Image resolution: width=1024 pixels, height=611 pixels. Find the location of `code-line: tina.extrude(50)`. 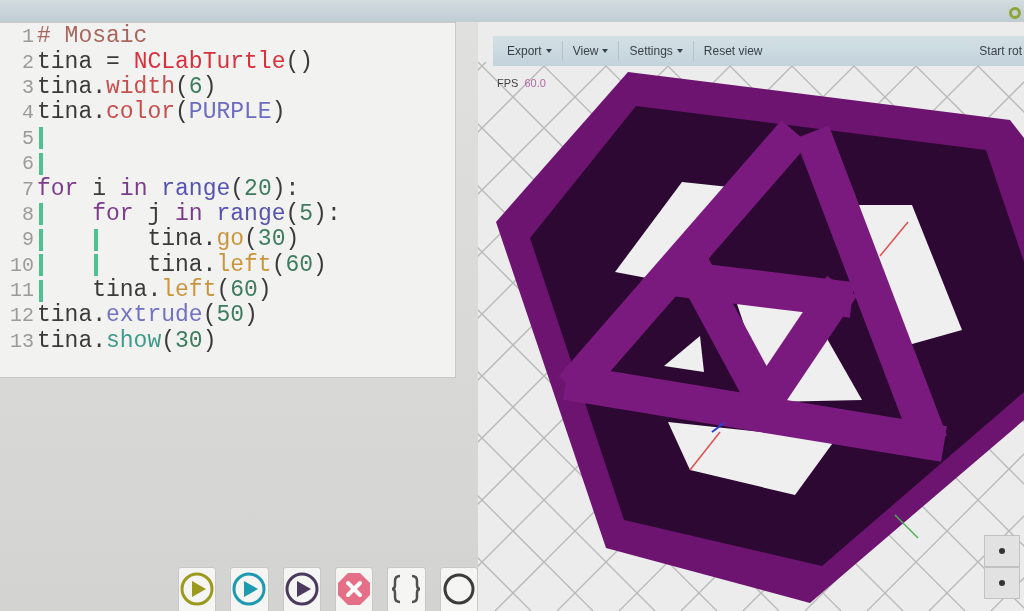

code-line: tina.extrude(50) is located at coordinates (147, 316).